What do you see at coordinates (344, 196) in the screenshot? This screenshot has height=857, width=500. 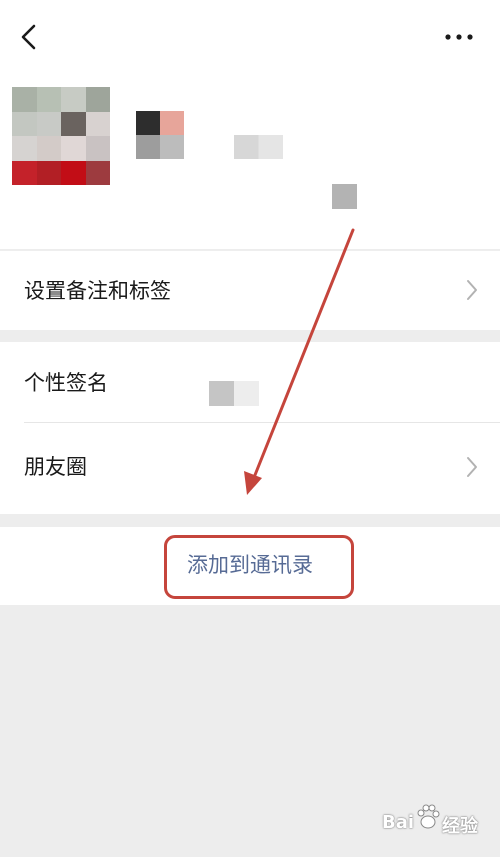 I see `blurred-wechat-id` at bounding box center [344, 196].